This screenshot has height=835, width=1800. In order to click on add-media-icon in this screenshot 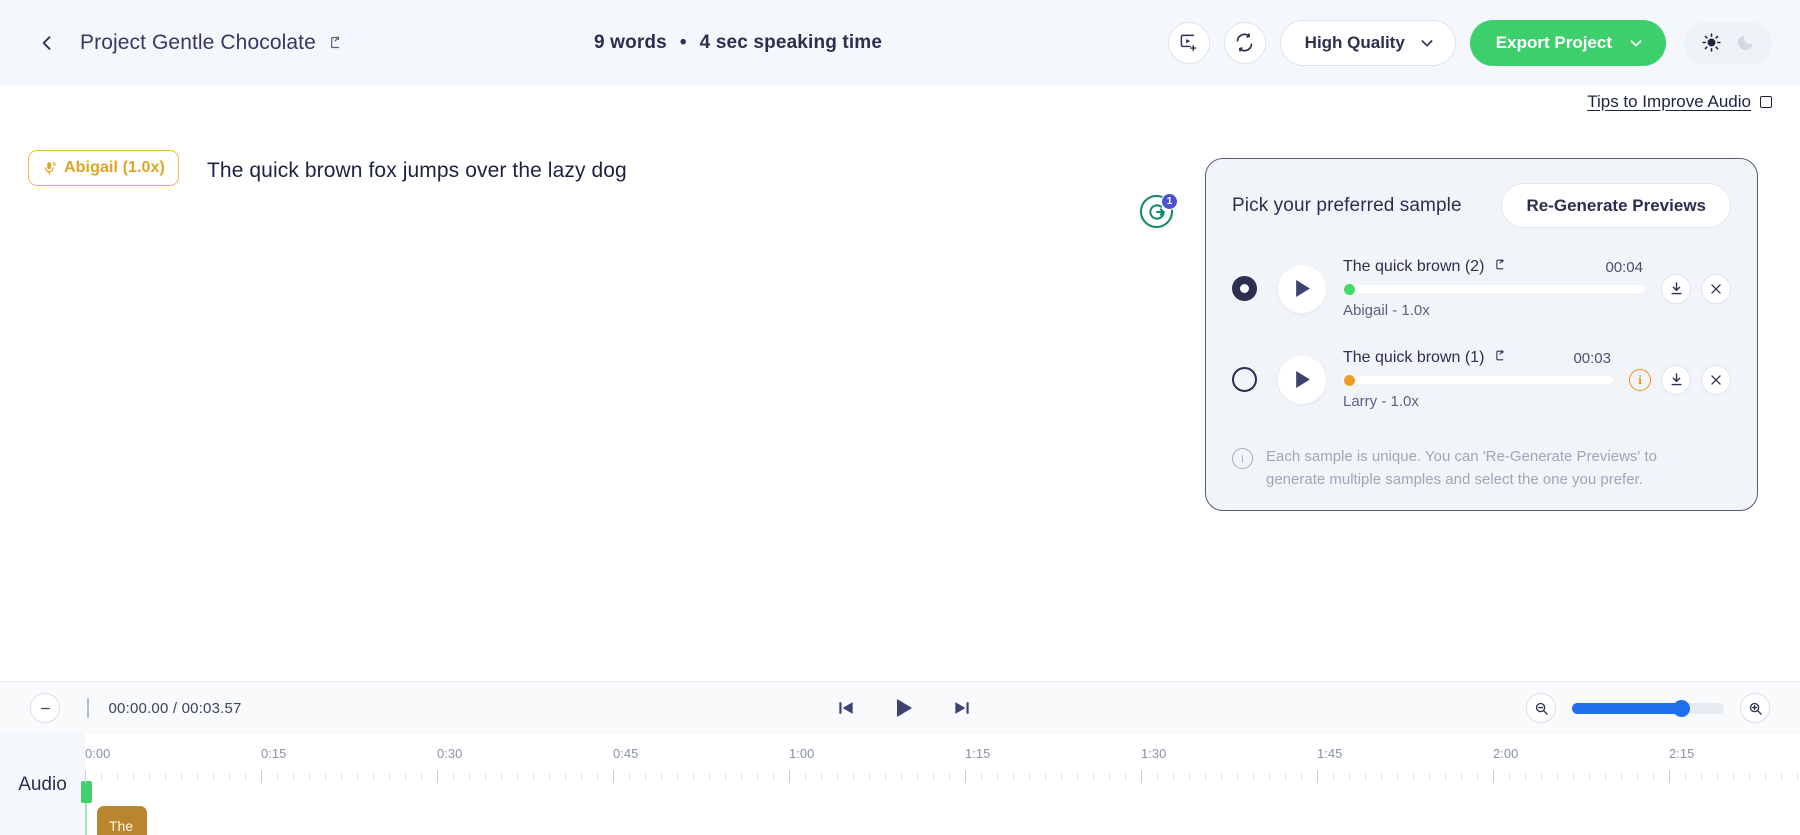, I will do `click(1188, 43)`.